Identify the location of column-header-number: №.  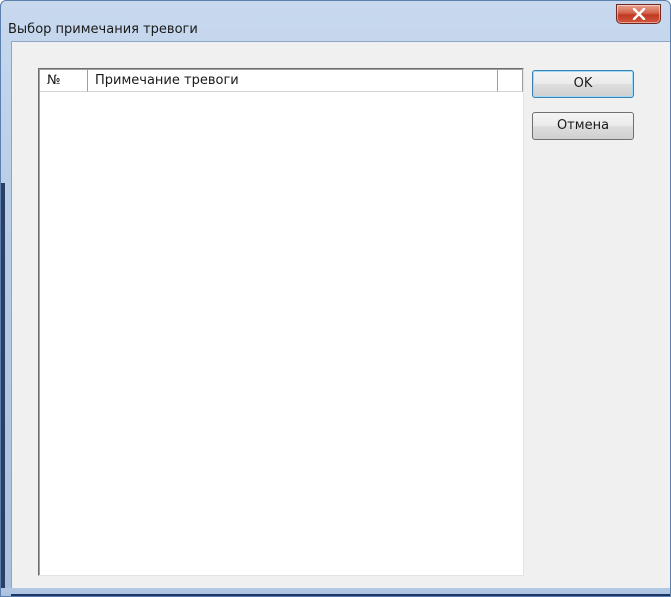
(64, 81).